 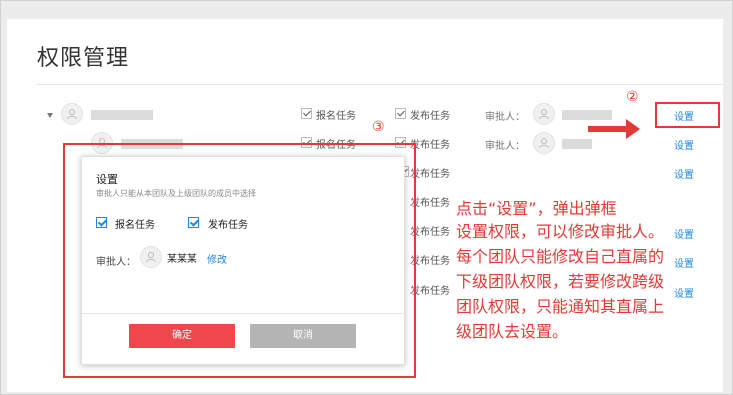 I want to click on annotation-note-line-6: 级团队去设置。, so click(x=512, y=331).